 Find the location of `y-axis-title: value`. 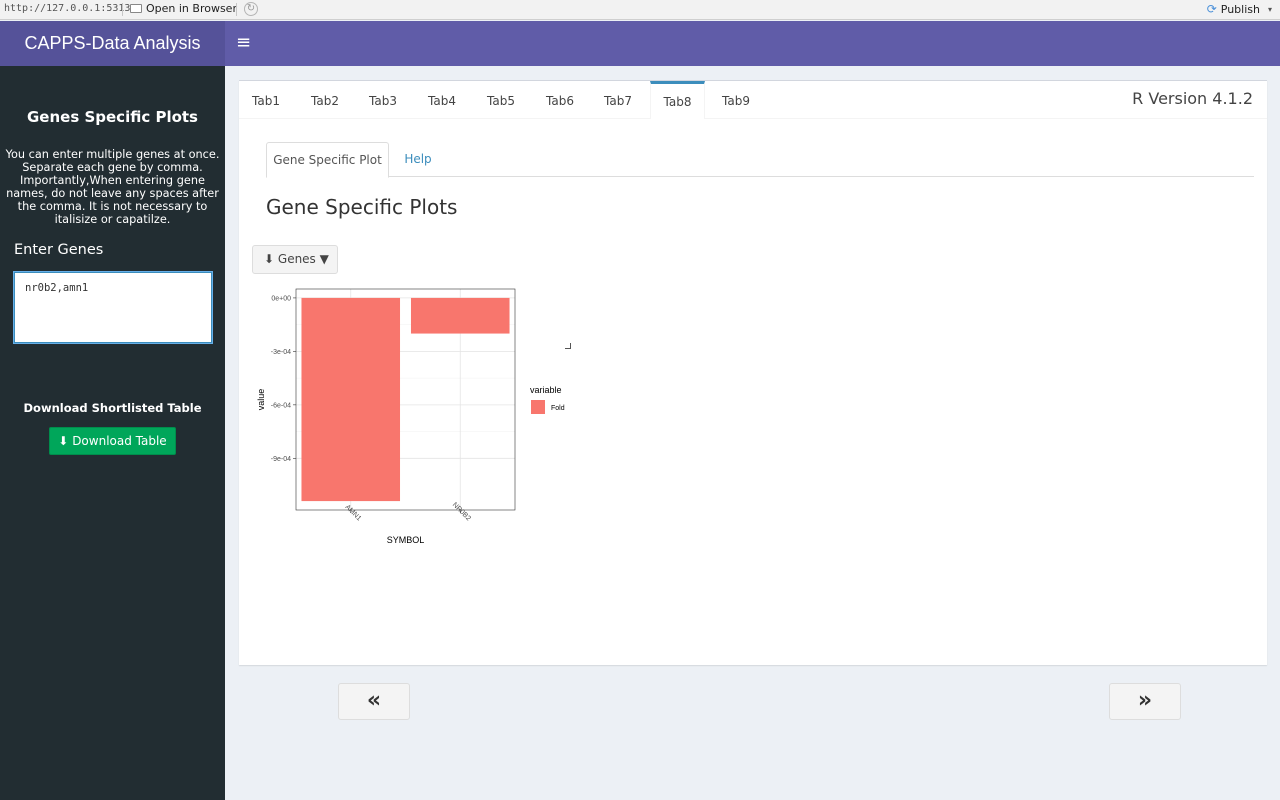

y-axis-title: value is located at coordinates (261, 400).